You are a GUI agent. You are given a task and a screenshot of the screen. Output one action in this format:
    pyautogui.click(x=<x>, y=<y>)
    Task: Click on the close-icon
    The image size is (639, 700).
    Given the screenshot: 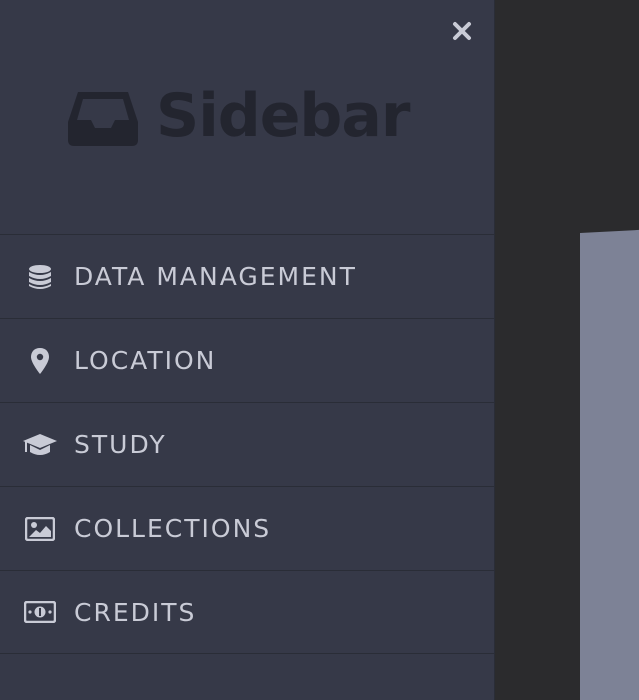 What is the action you would take?
    pyautogui.click(x=462, y=31)
    